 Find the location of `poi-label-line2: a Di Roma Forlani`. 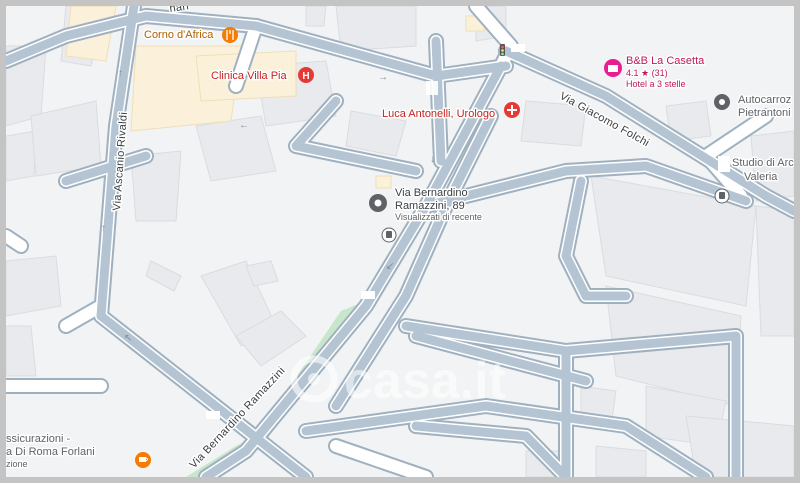

poi-label-line2: a Di Roma Forlani is located at coordinates (50, 452).